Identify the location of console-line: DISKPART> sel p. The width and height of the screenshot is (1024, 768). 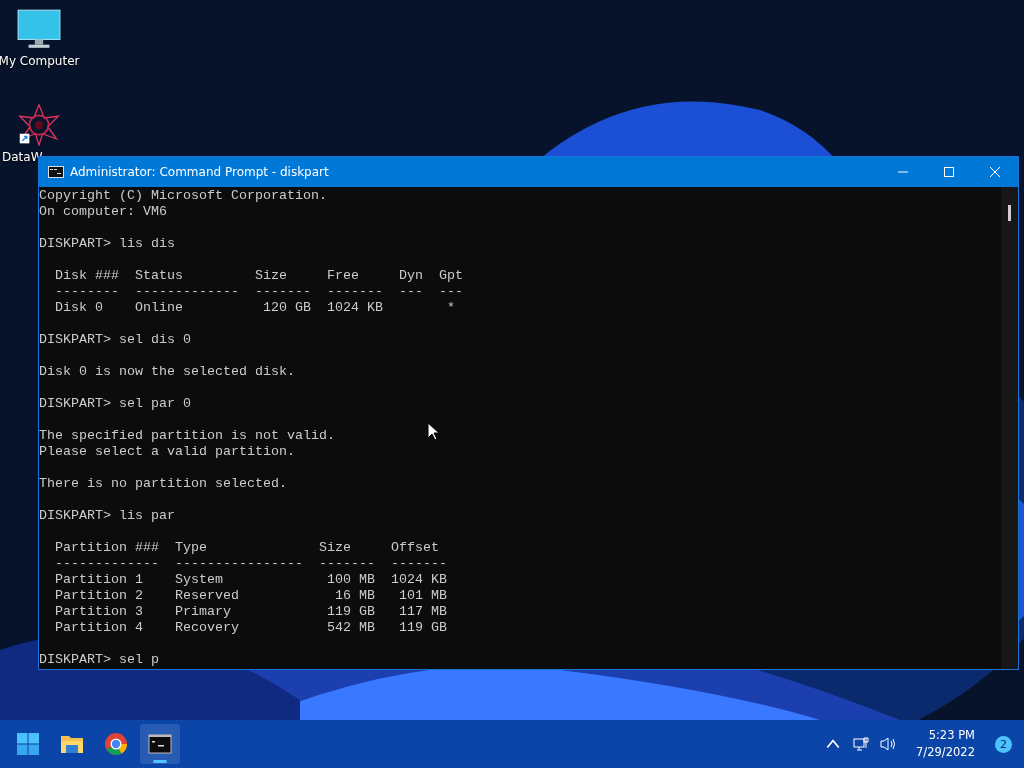
(99, 660).